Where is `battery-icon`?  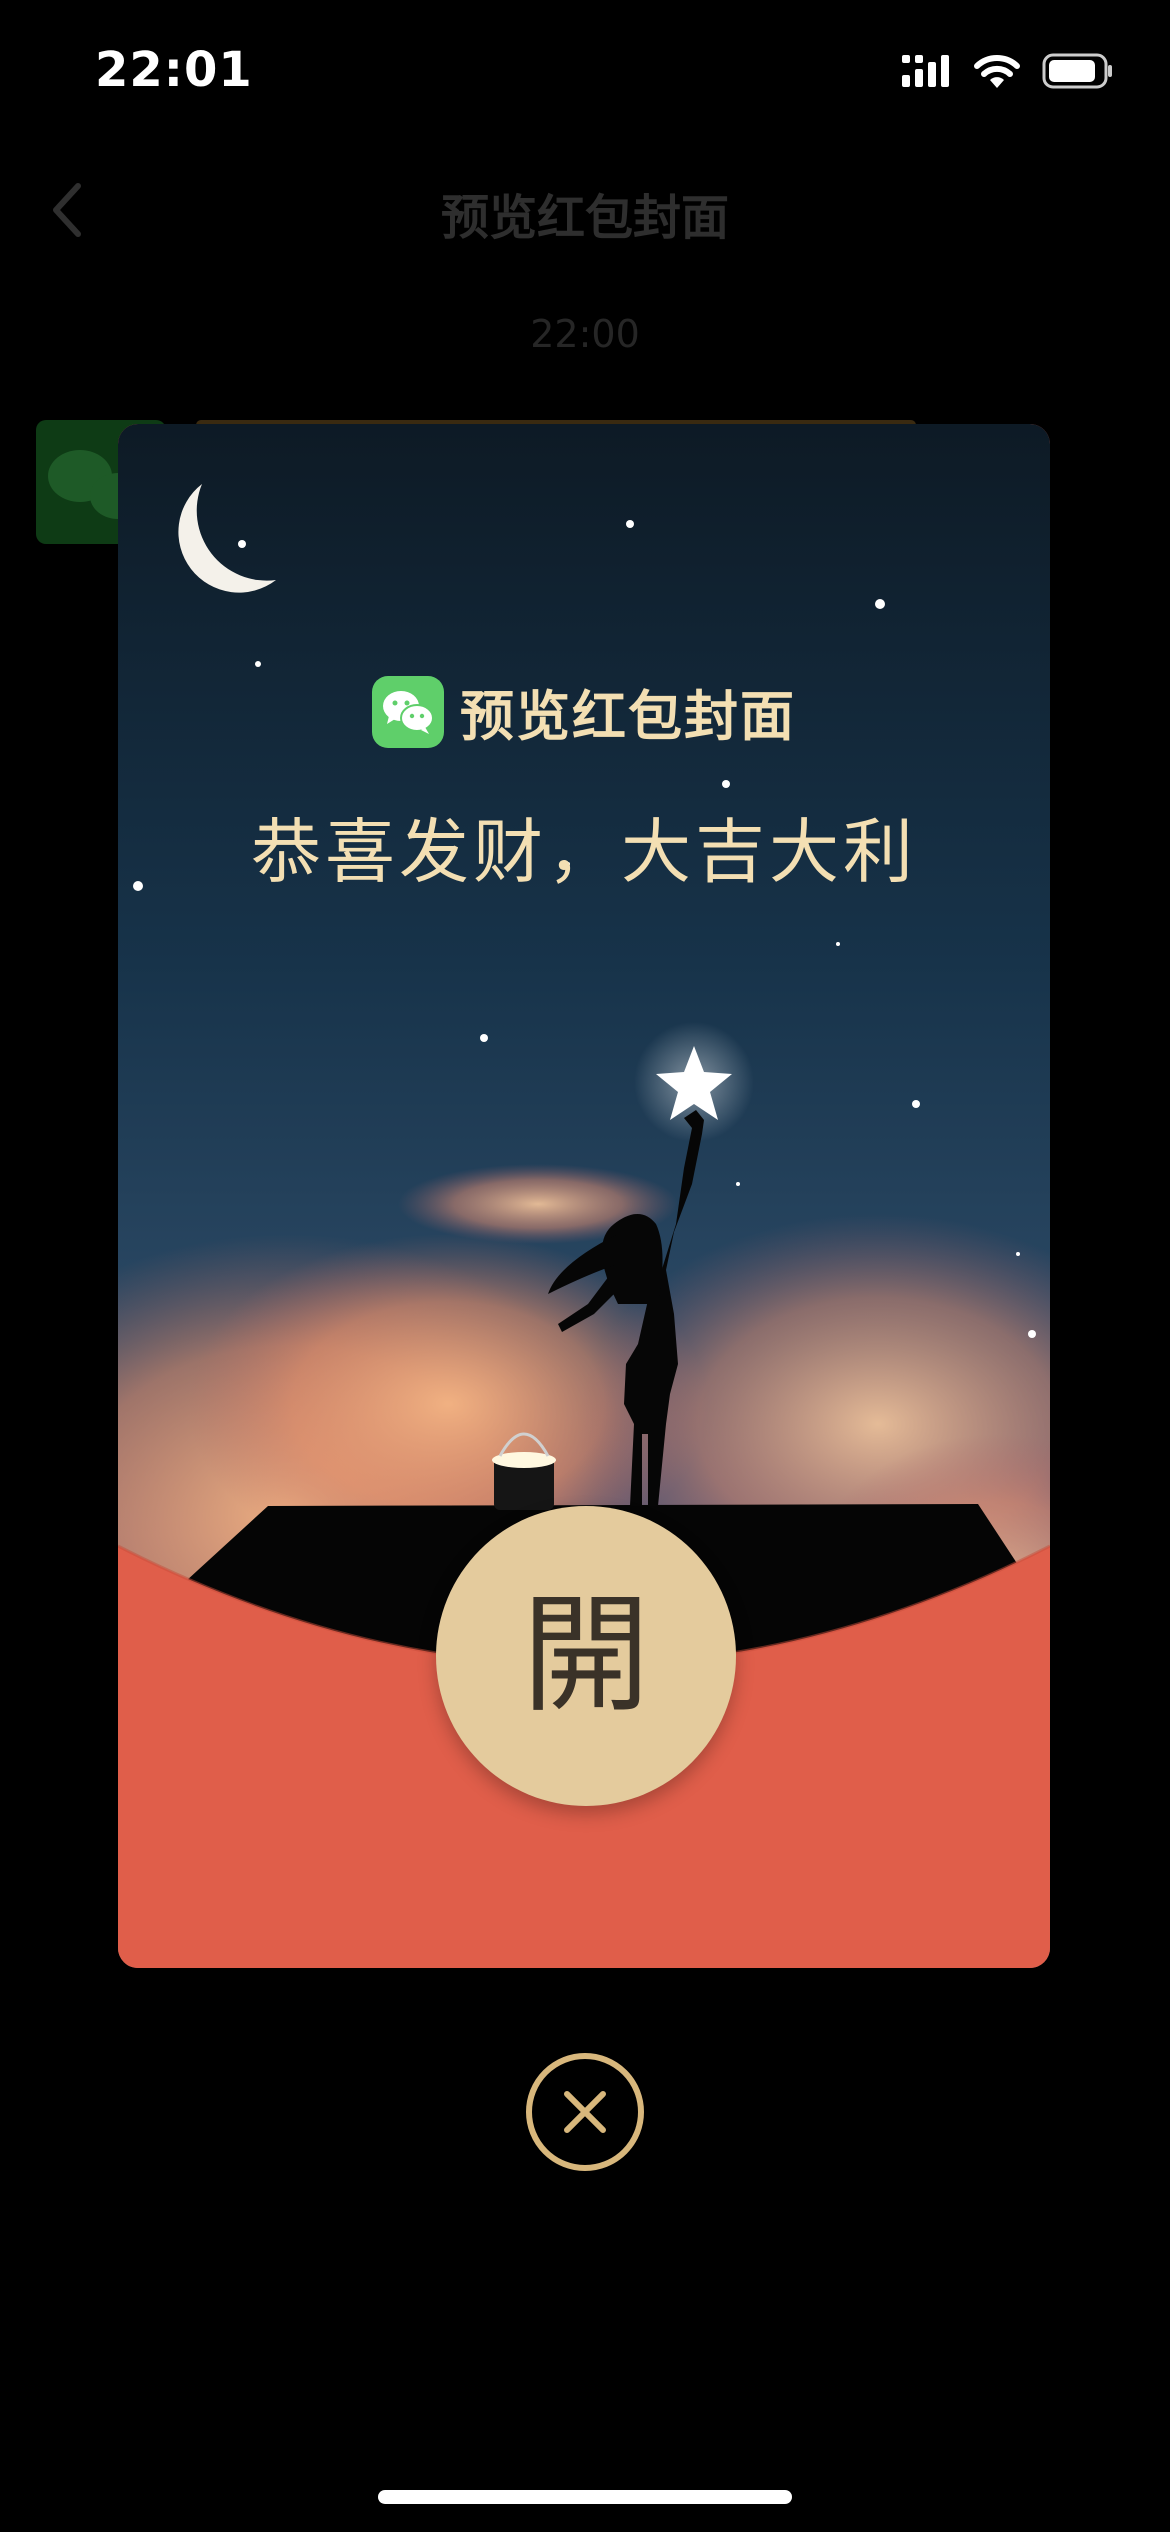 battery-icon is located at coordinates (1077, 71).